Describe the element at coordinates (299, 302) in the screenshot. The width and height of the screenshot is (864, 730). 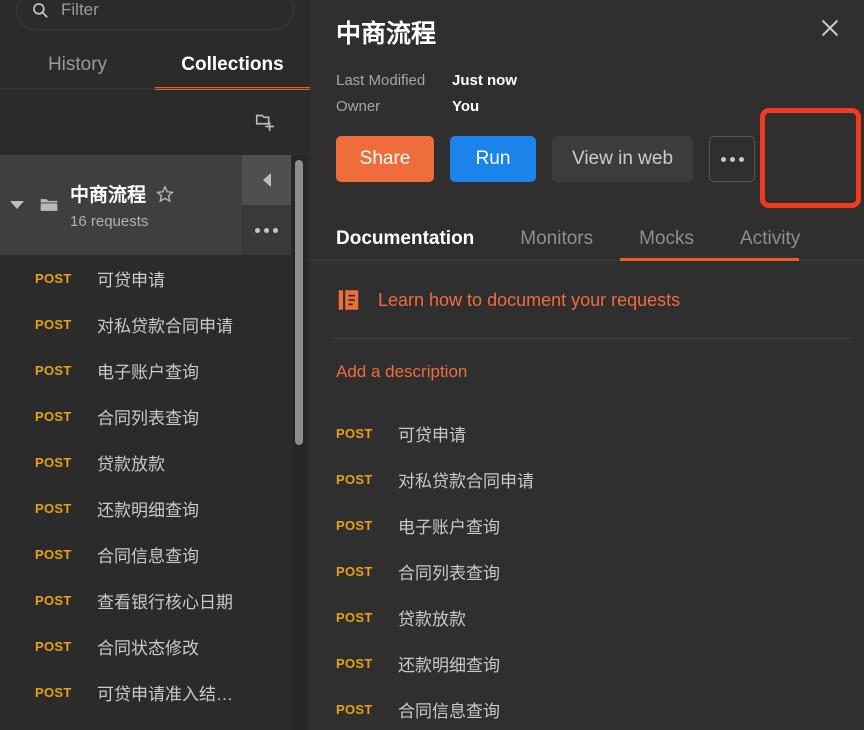
I see `sidebar-scrollbar-thumb` at that location.